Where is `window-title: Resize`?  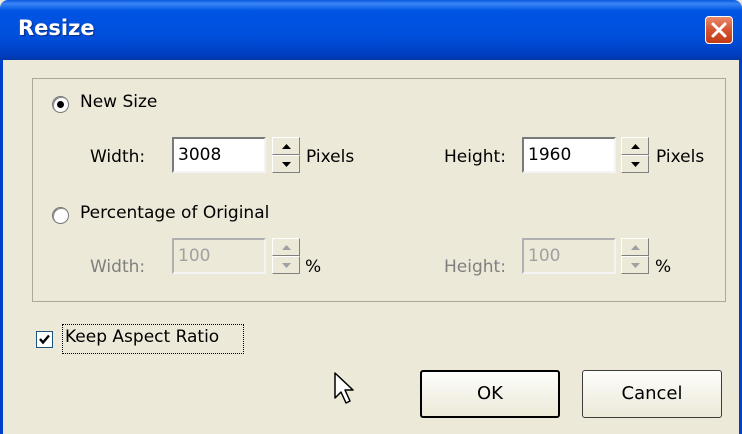
window-title: Resize is located at coordinates (56, 28).